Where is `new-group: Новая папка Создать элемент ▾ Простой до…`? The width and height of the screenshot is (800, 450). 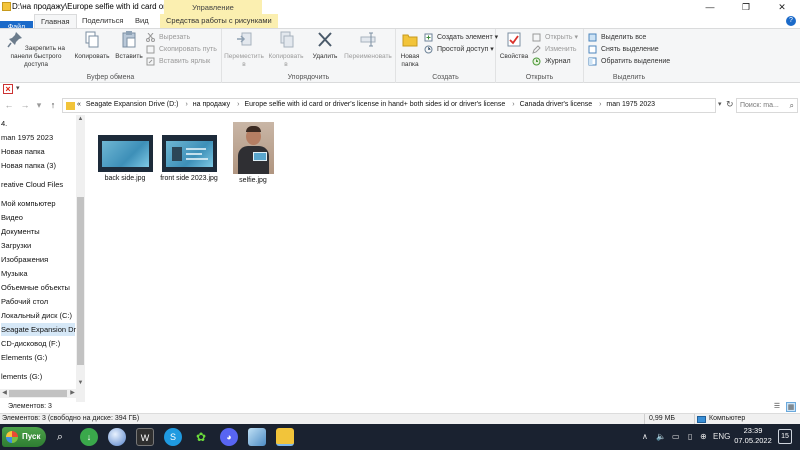 new-group: Новая папка Создать элемент ▾ Простой до… is located at coordinates (447, 56).